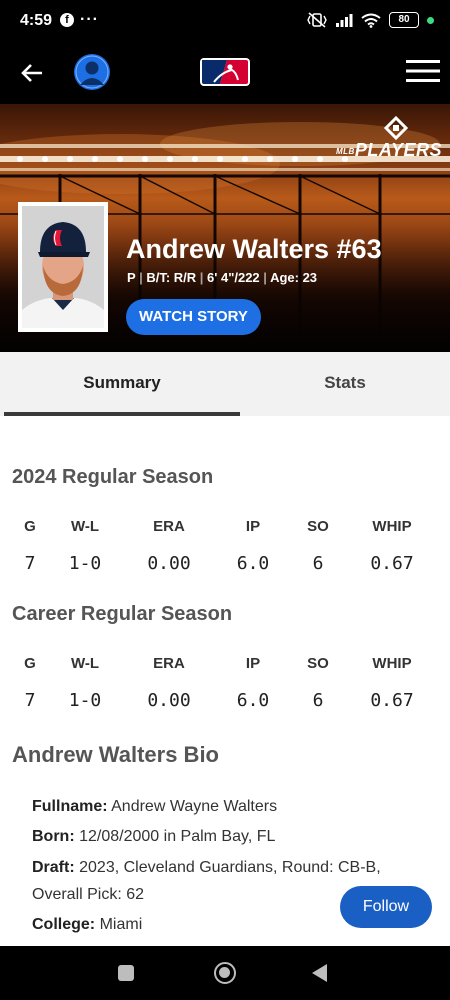 This screenshot has width=450, height=1000. What do you see at coordinates (89, 19) in the screenshot?
I see `more-notifications-indicator: ···` at bounding box center [89, 19].